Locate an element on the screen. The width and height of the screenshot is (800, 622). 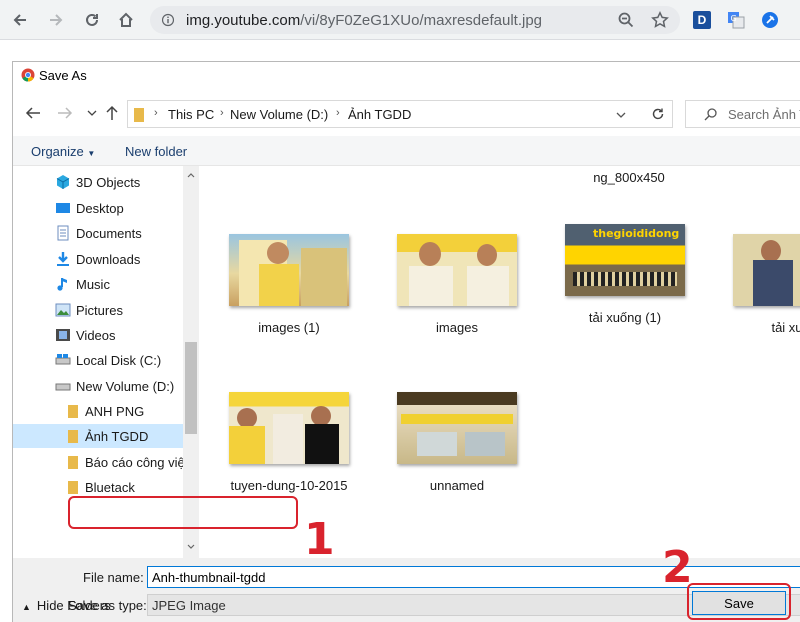
sidebar-item-pictures: Pictures is located at coordinates (98, 310).